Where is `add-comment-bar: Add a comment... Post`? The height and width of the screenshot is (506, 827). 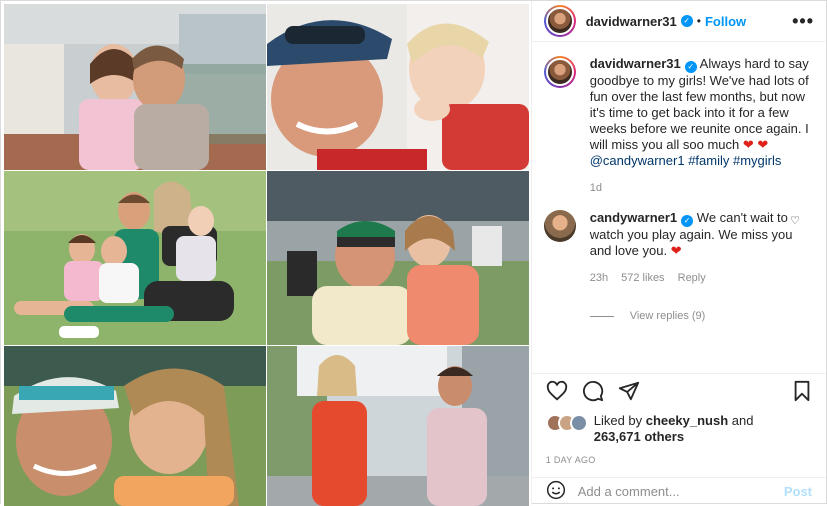
add-comment-bar: Add a comment... Post is located at coordinates (678, 491).